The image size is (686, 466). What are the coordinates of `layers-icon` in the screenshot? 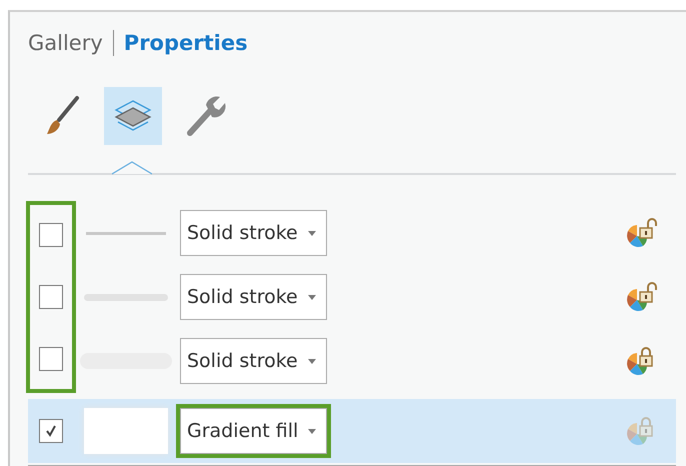 It's located at (133, 116).